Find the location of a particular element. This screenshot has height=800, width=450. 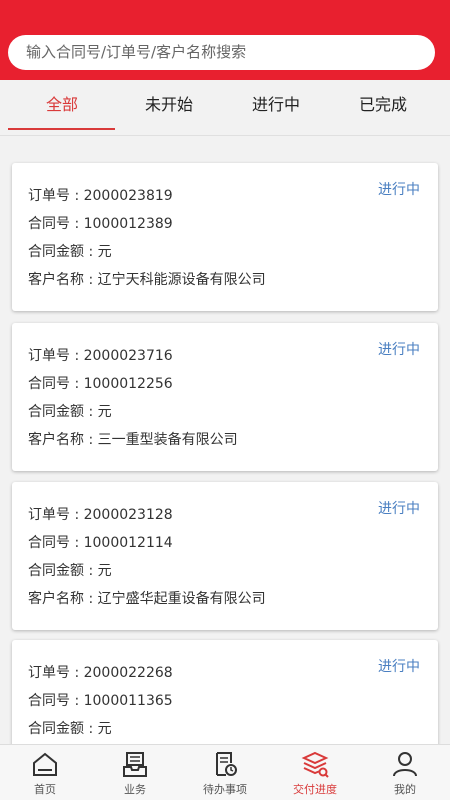

customer-name: 客户名称 : 辽宁盛华起重设备有限公司 is located at coordinates (147, 599).